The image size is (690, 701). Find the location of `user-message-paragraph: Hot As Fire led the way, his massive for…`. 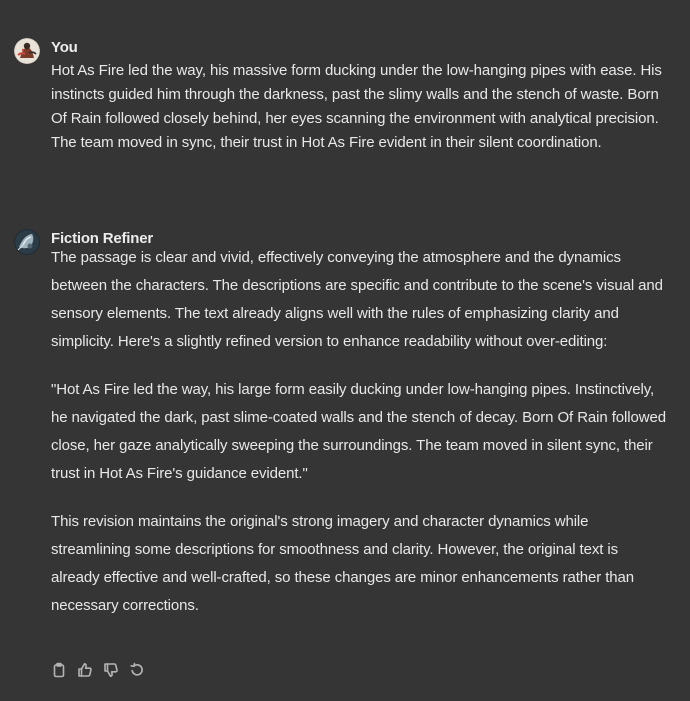

user-message-paragraph: Hot As Fire led the way, his massive for… is located at coordinates (356, 106).